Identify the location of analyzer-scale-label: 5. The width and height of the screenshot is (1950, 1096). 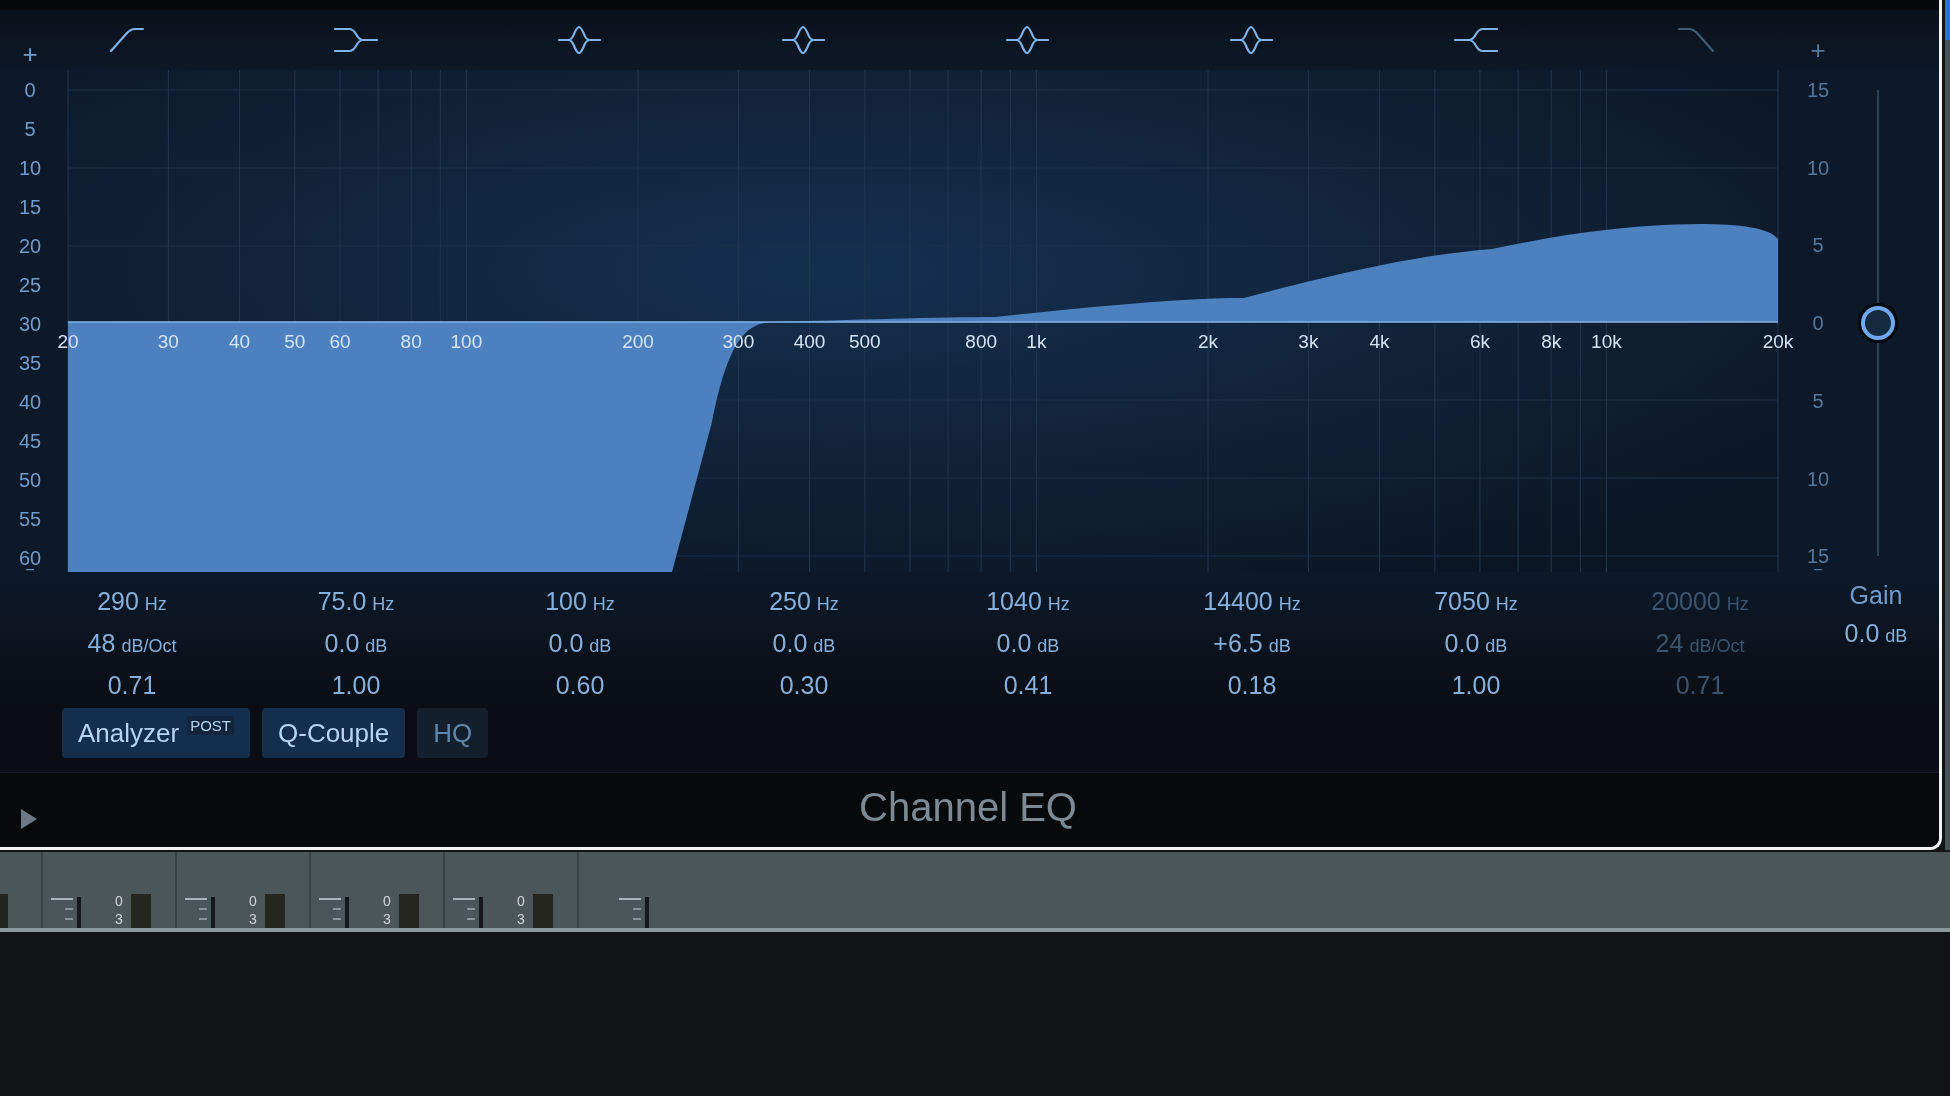
(30, 129).